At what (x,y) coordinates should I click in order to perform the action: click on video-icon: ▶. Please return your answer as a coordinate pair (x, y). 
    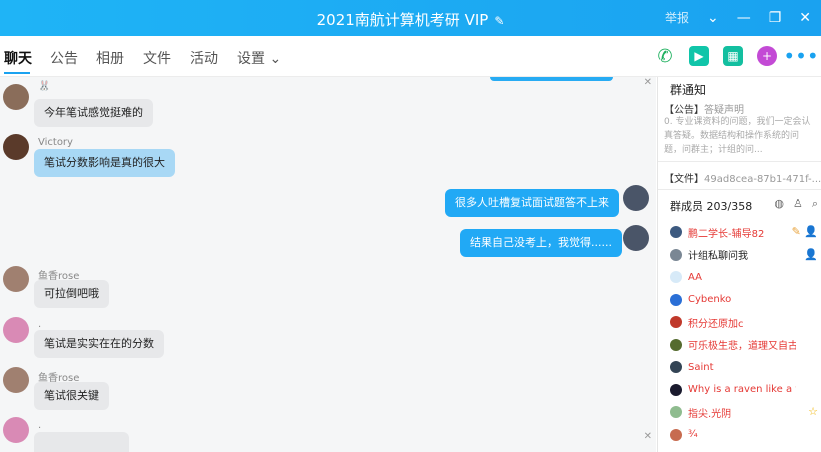
    Looking at the image, I should click on (699, 56).